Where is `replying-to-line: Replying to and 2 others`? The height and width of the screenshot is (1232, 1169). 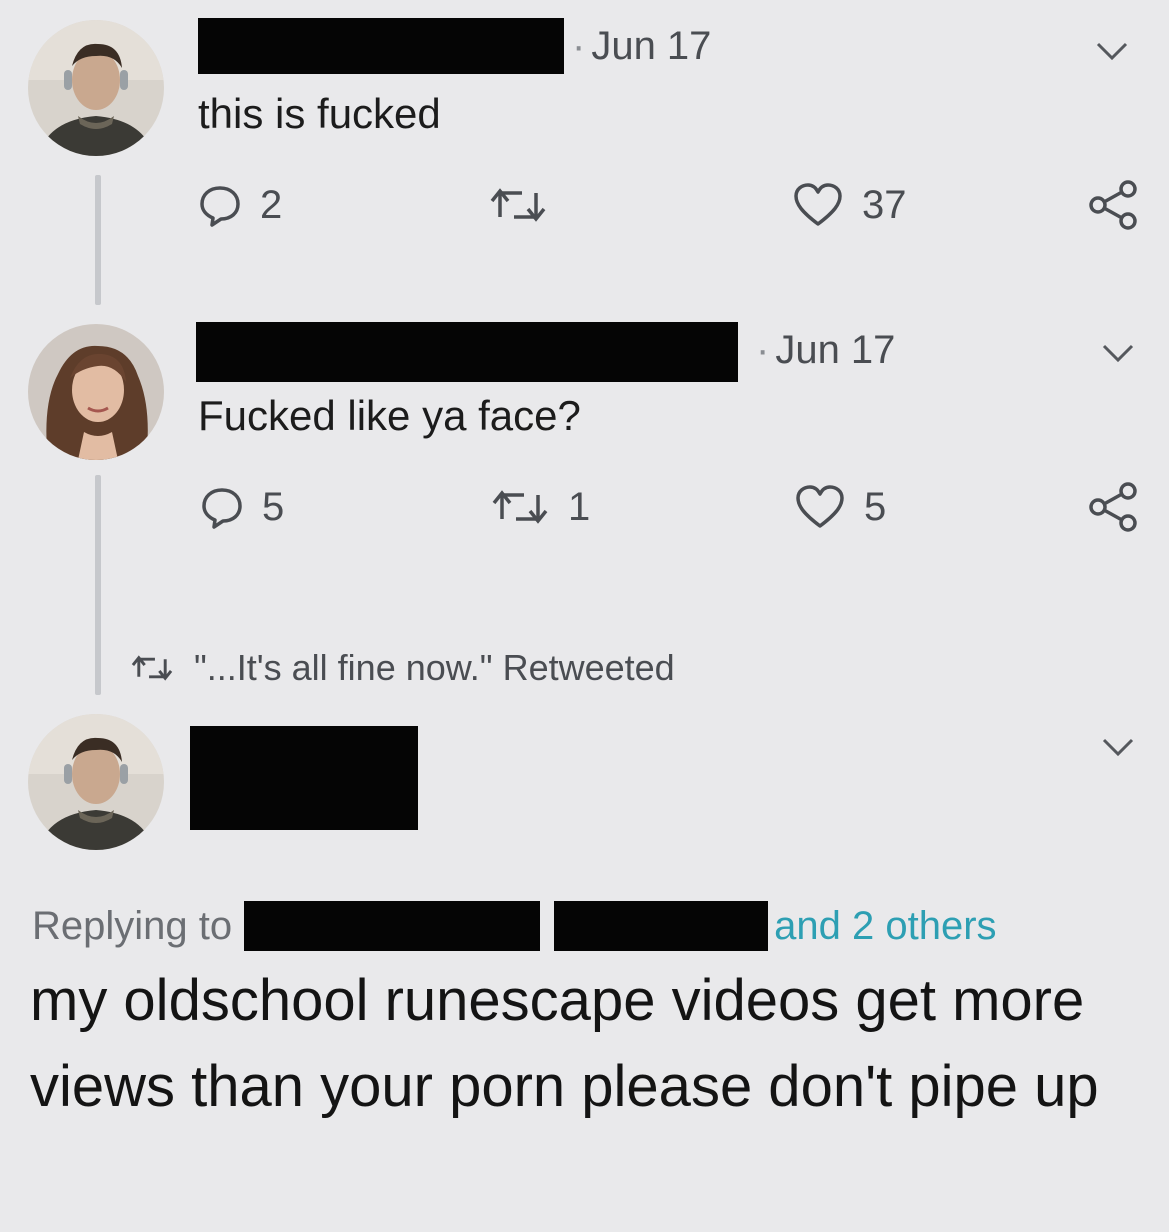 replying-to-line: Replying to and 2 others is located at coordinates (514, 926).